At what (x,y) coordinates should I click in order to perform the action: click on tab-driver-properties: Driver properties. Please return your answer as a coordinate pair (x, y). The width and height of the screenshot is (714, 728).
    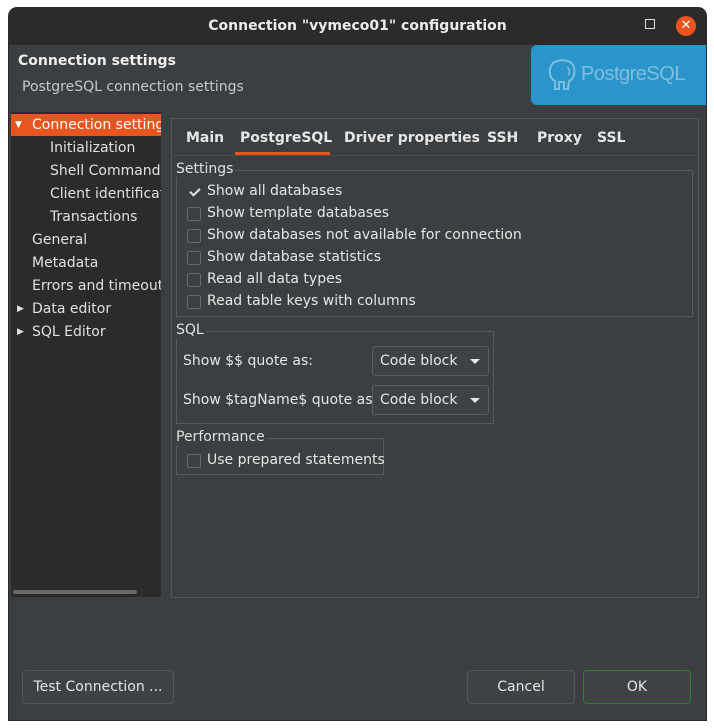
    Looking at the image, I should click on (412, 138).